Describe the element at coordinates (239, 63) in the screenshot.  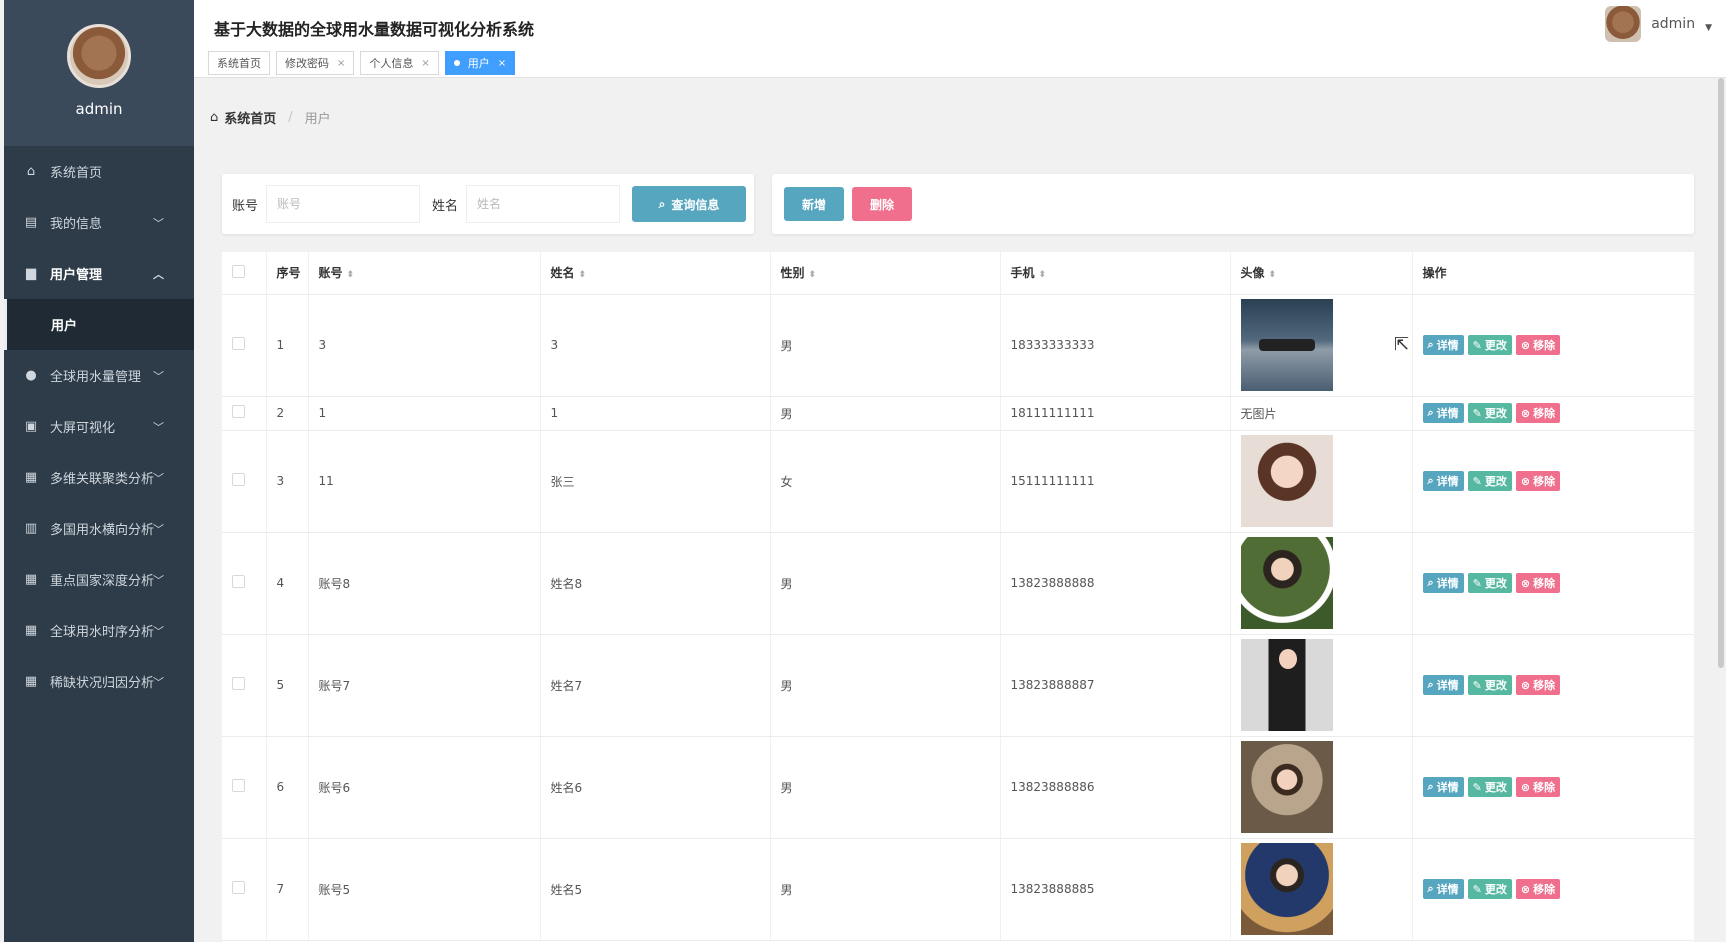
I see `tab-home: 系统首页` at that location.